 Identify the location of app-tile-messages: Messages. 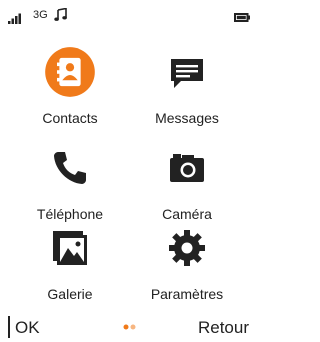
(187, 90).